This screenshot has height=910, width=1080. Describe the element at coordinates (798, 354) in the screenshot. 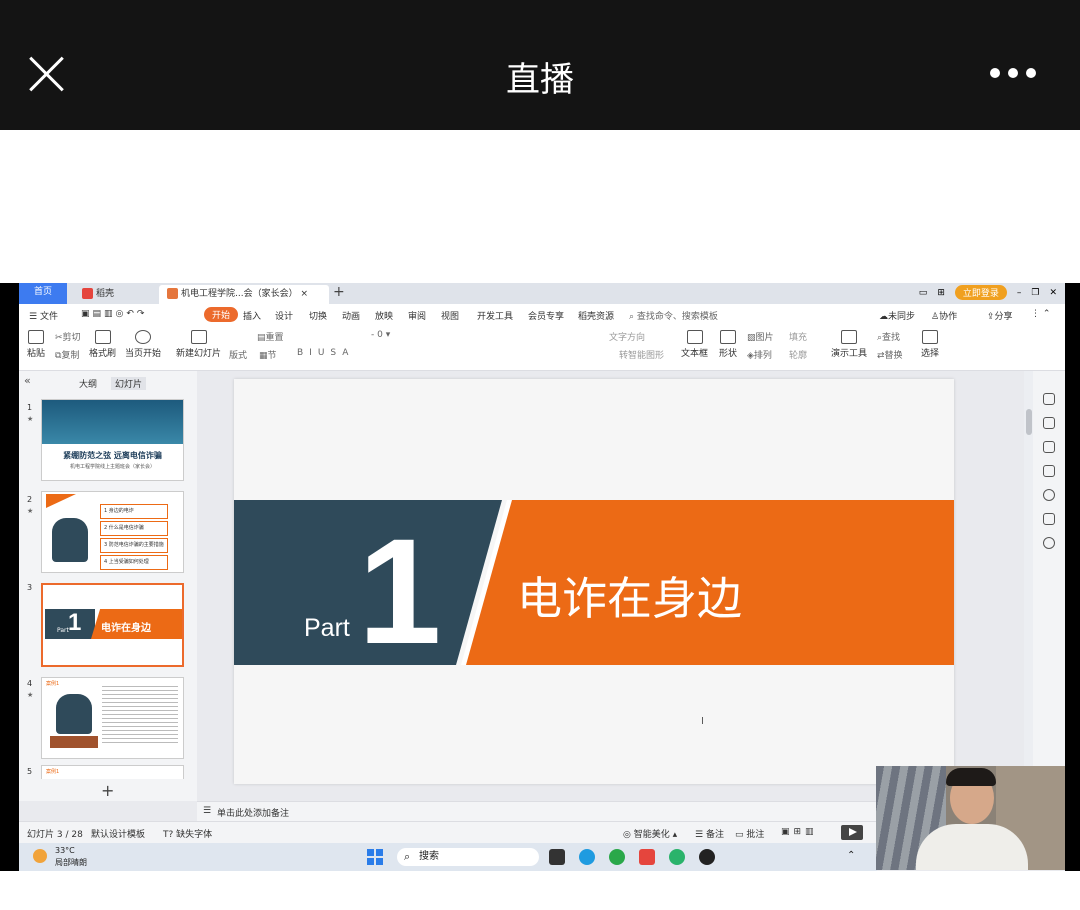

I see `outline-button: 轮廓` at that location.